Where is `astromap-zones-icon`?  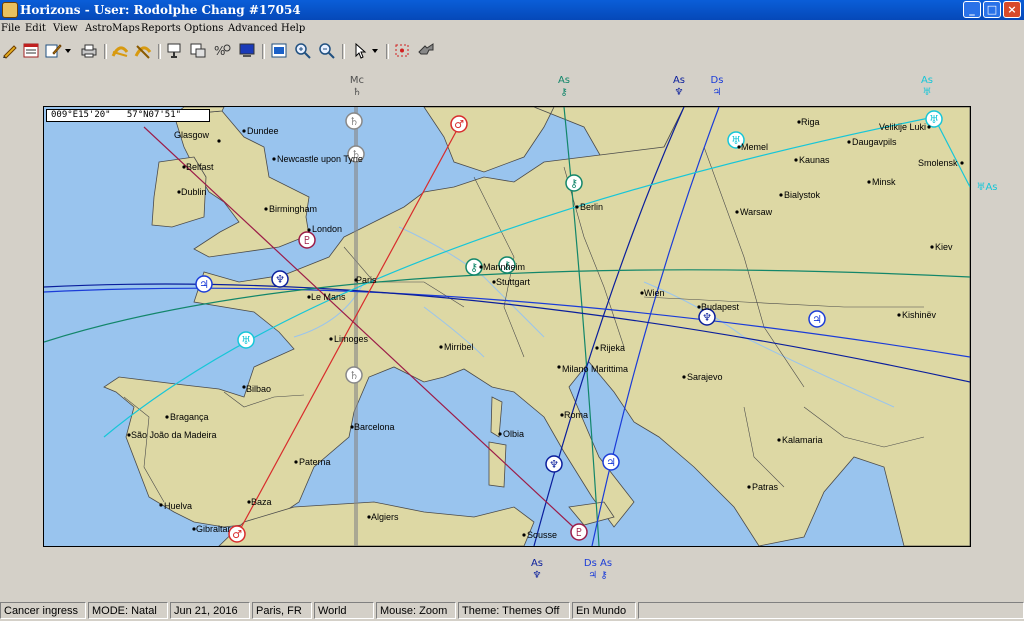
astromap-zones-icon is located at coordinates (143, 50).